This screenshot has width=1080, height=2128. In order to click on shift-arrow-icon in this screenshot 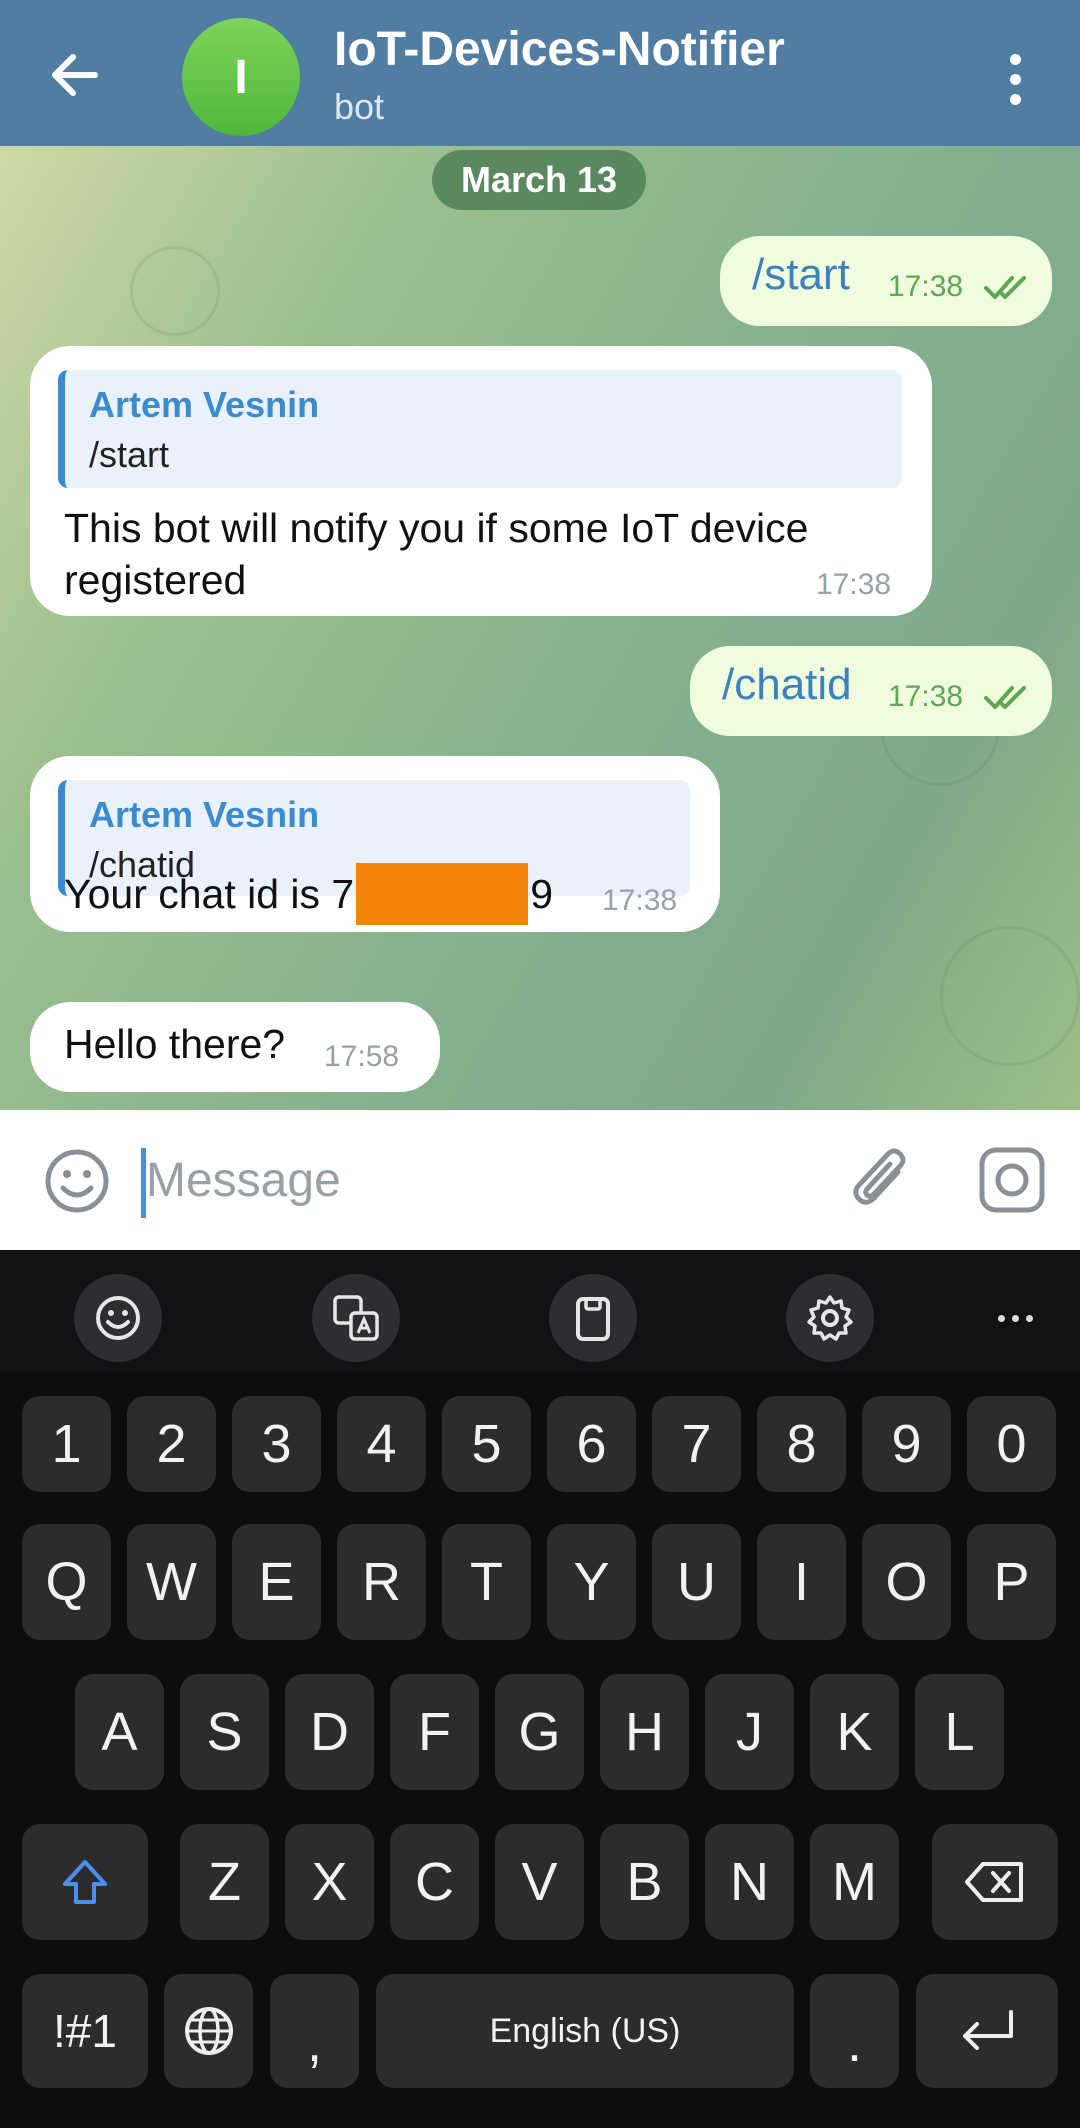, I will do `click(85, 1882)`.